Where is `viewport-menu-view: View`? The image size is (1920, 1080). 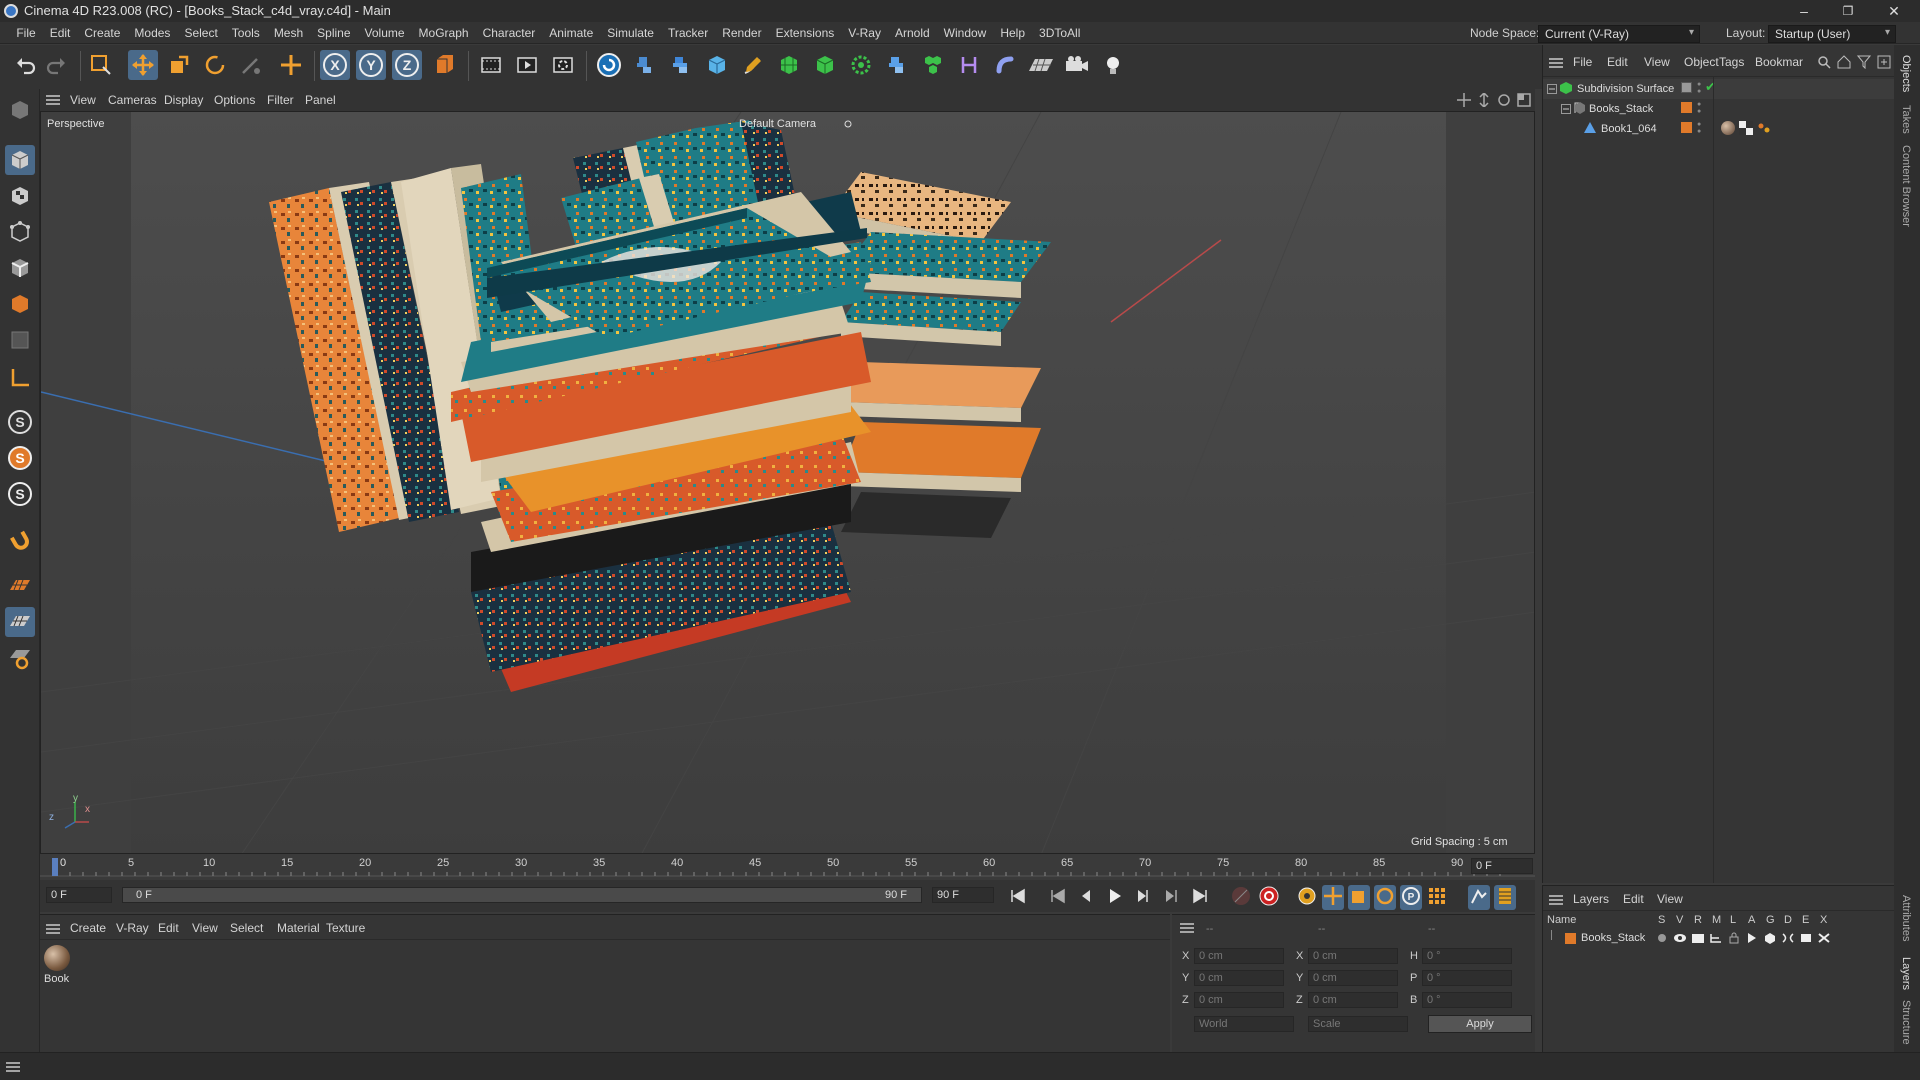
viewport-menu-view: View is located at coordinates (83, 100).